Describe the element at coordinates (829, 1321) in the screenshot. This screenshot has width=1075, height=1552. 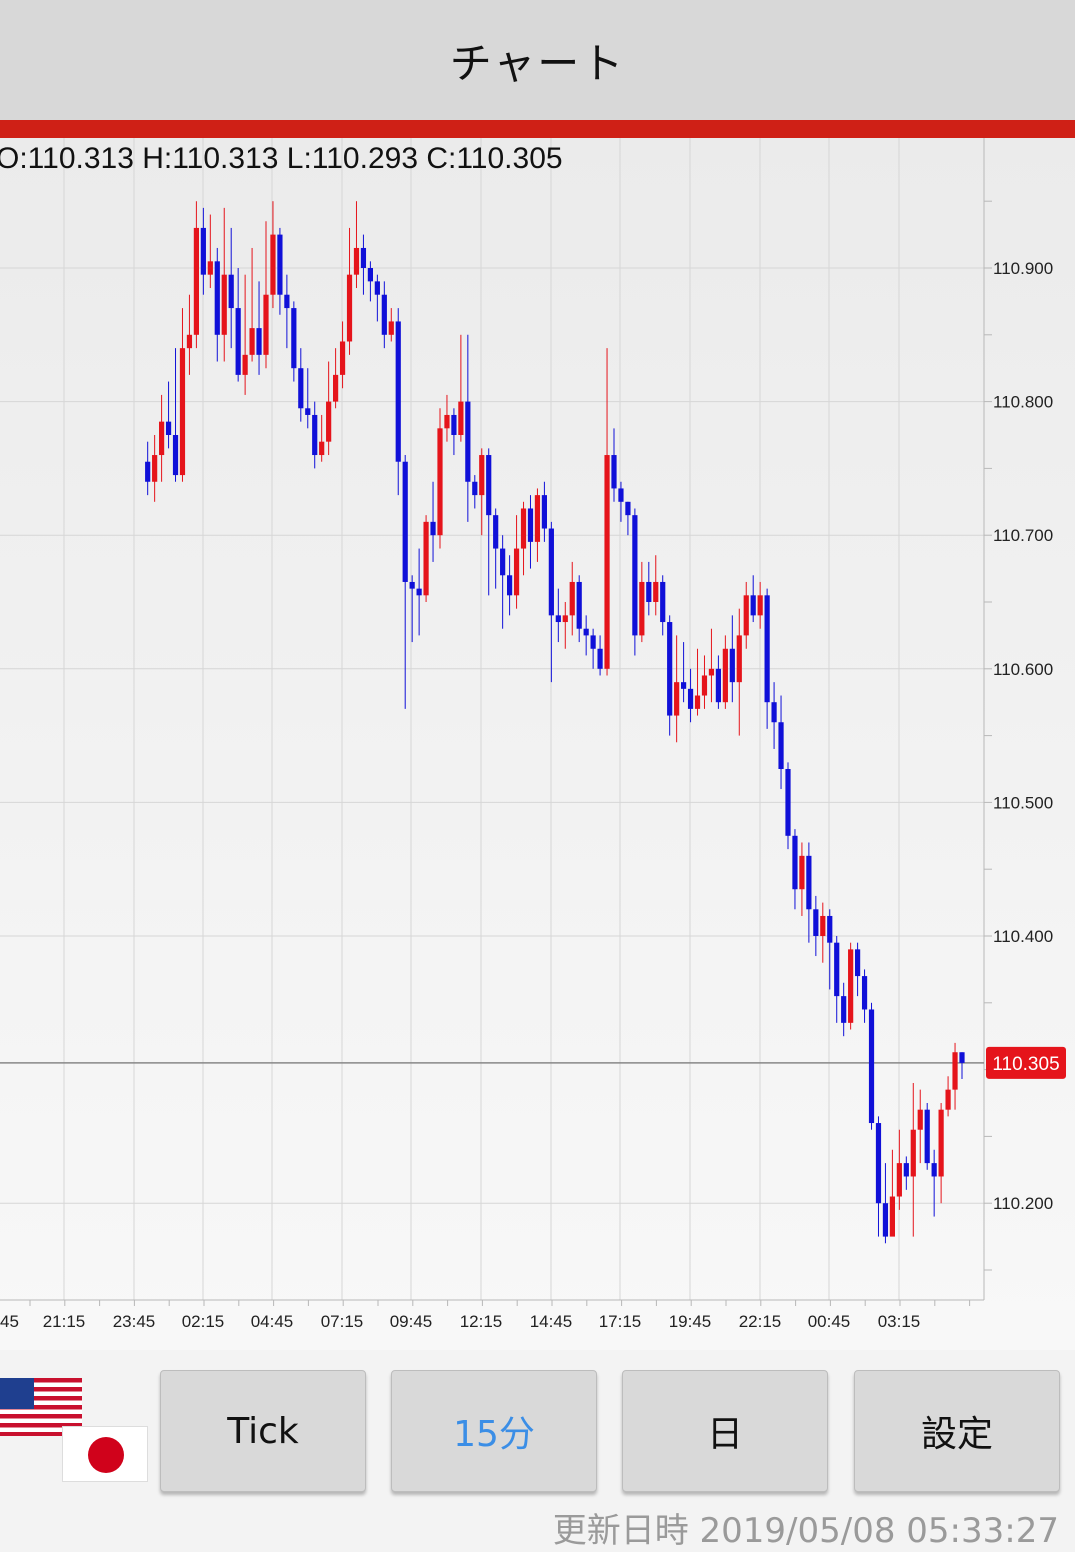
I see `x-tick-label: 00:45` at that location.